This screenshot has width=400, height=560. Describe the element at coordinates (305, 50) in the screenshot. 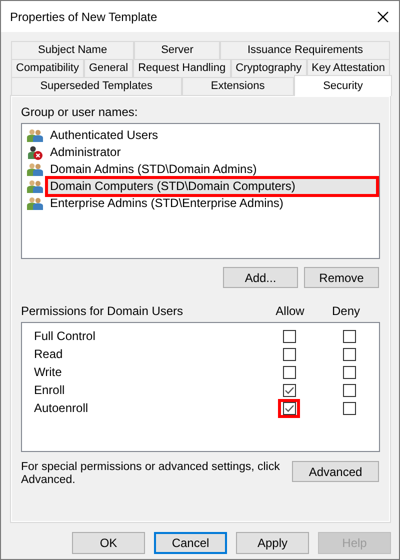

I see `tab: Issuance Requirements` at that location.